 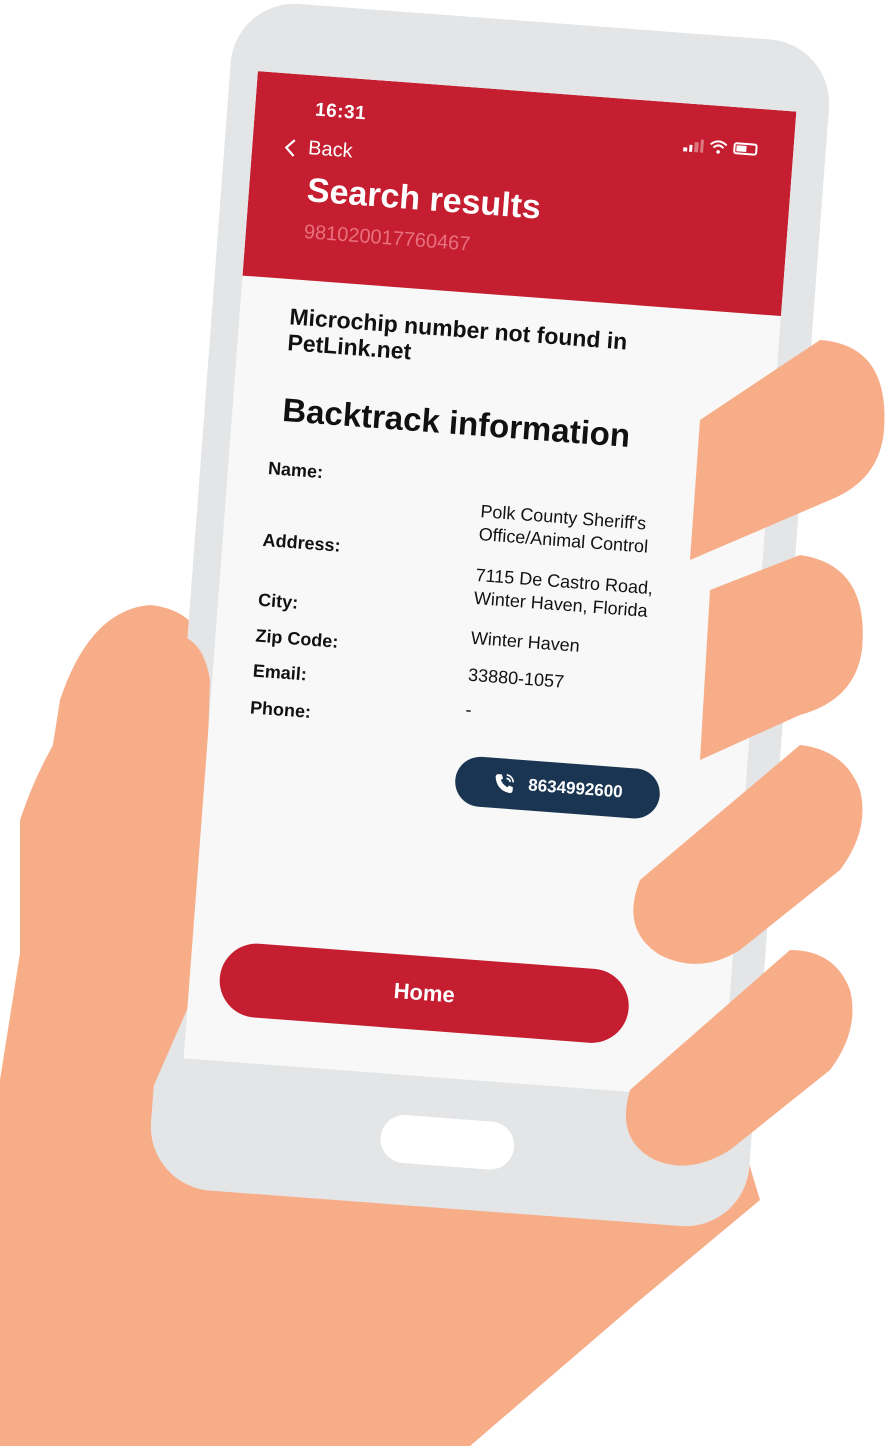 I want to click on city-label: City:, so click(x=278, y=601).